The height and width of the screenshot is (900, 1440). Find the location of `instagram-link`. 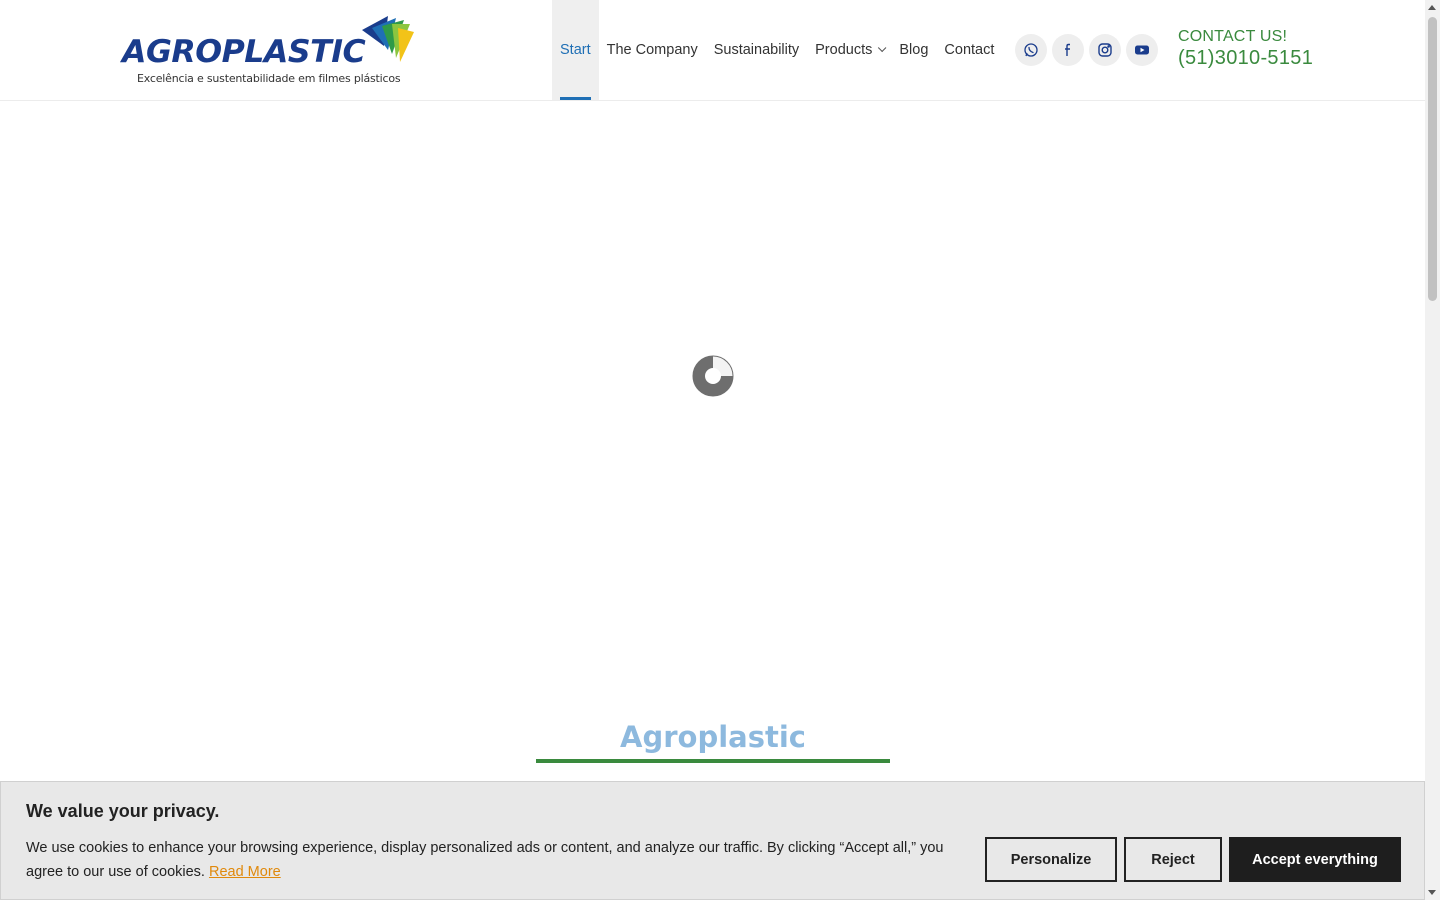

instagram-link is located at coordinates (1105, 50).